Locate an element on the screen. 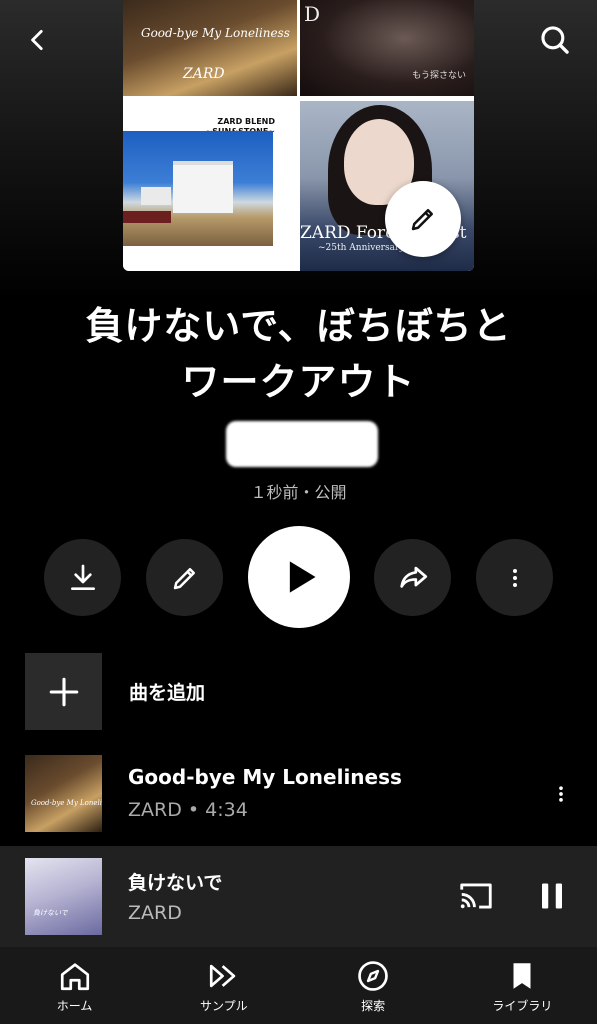  compass-icon is located at coordinates (373, 976).